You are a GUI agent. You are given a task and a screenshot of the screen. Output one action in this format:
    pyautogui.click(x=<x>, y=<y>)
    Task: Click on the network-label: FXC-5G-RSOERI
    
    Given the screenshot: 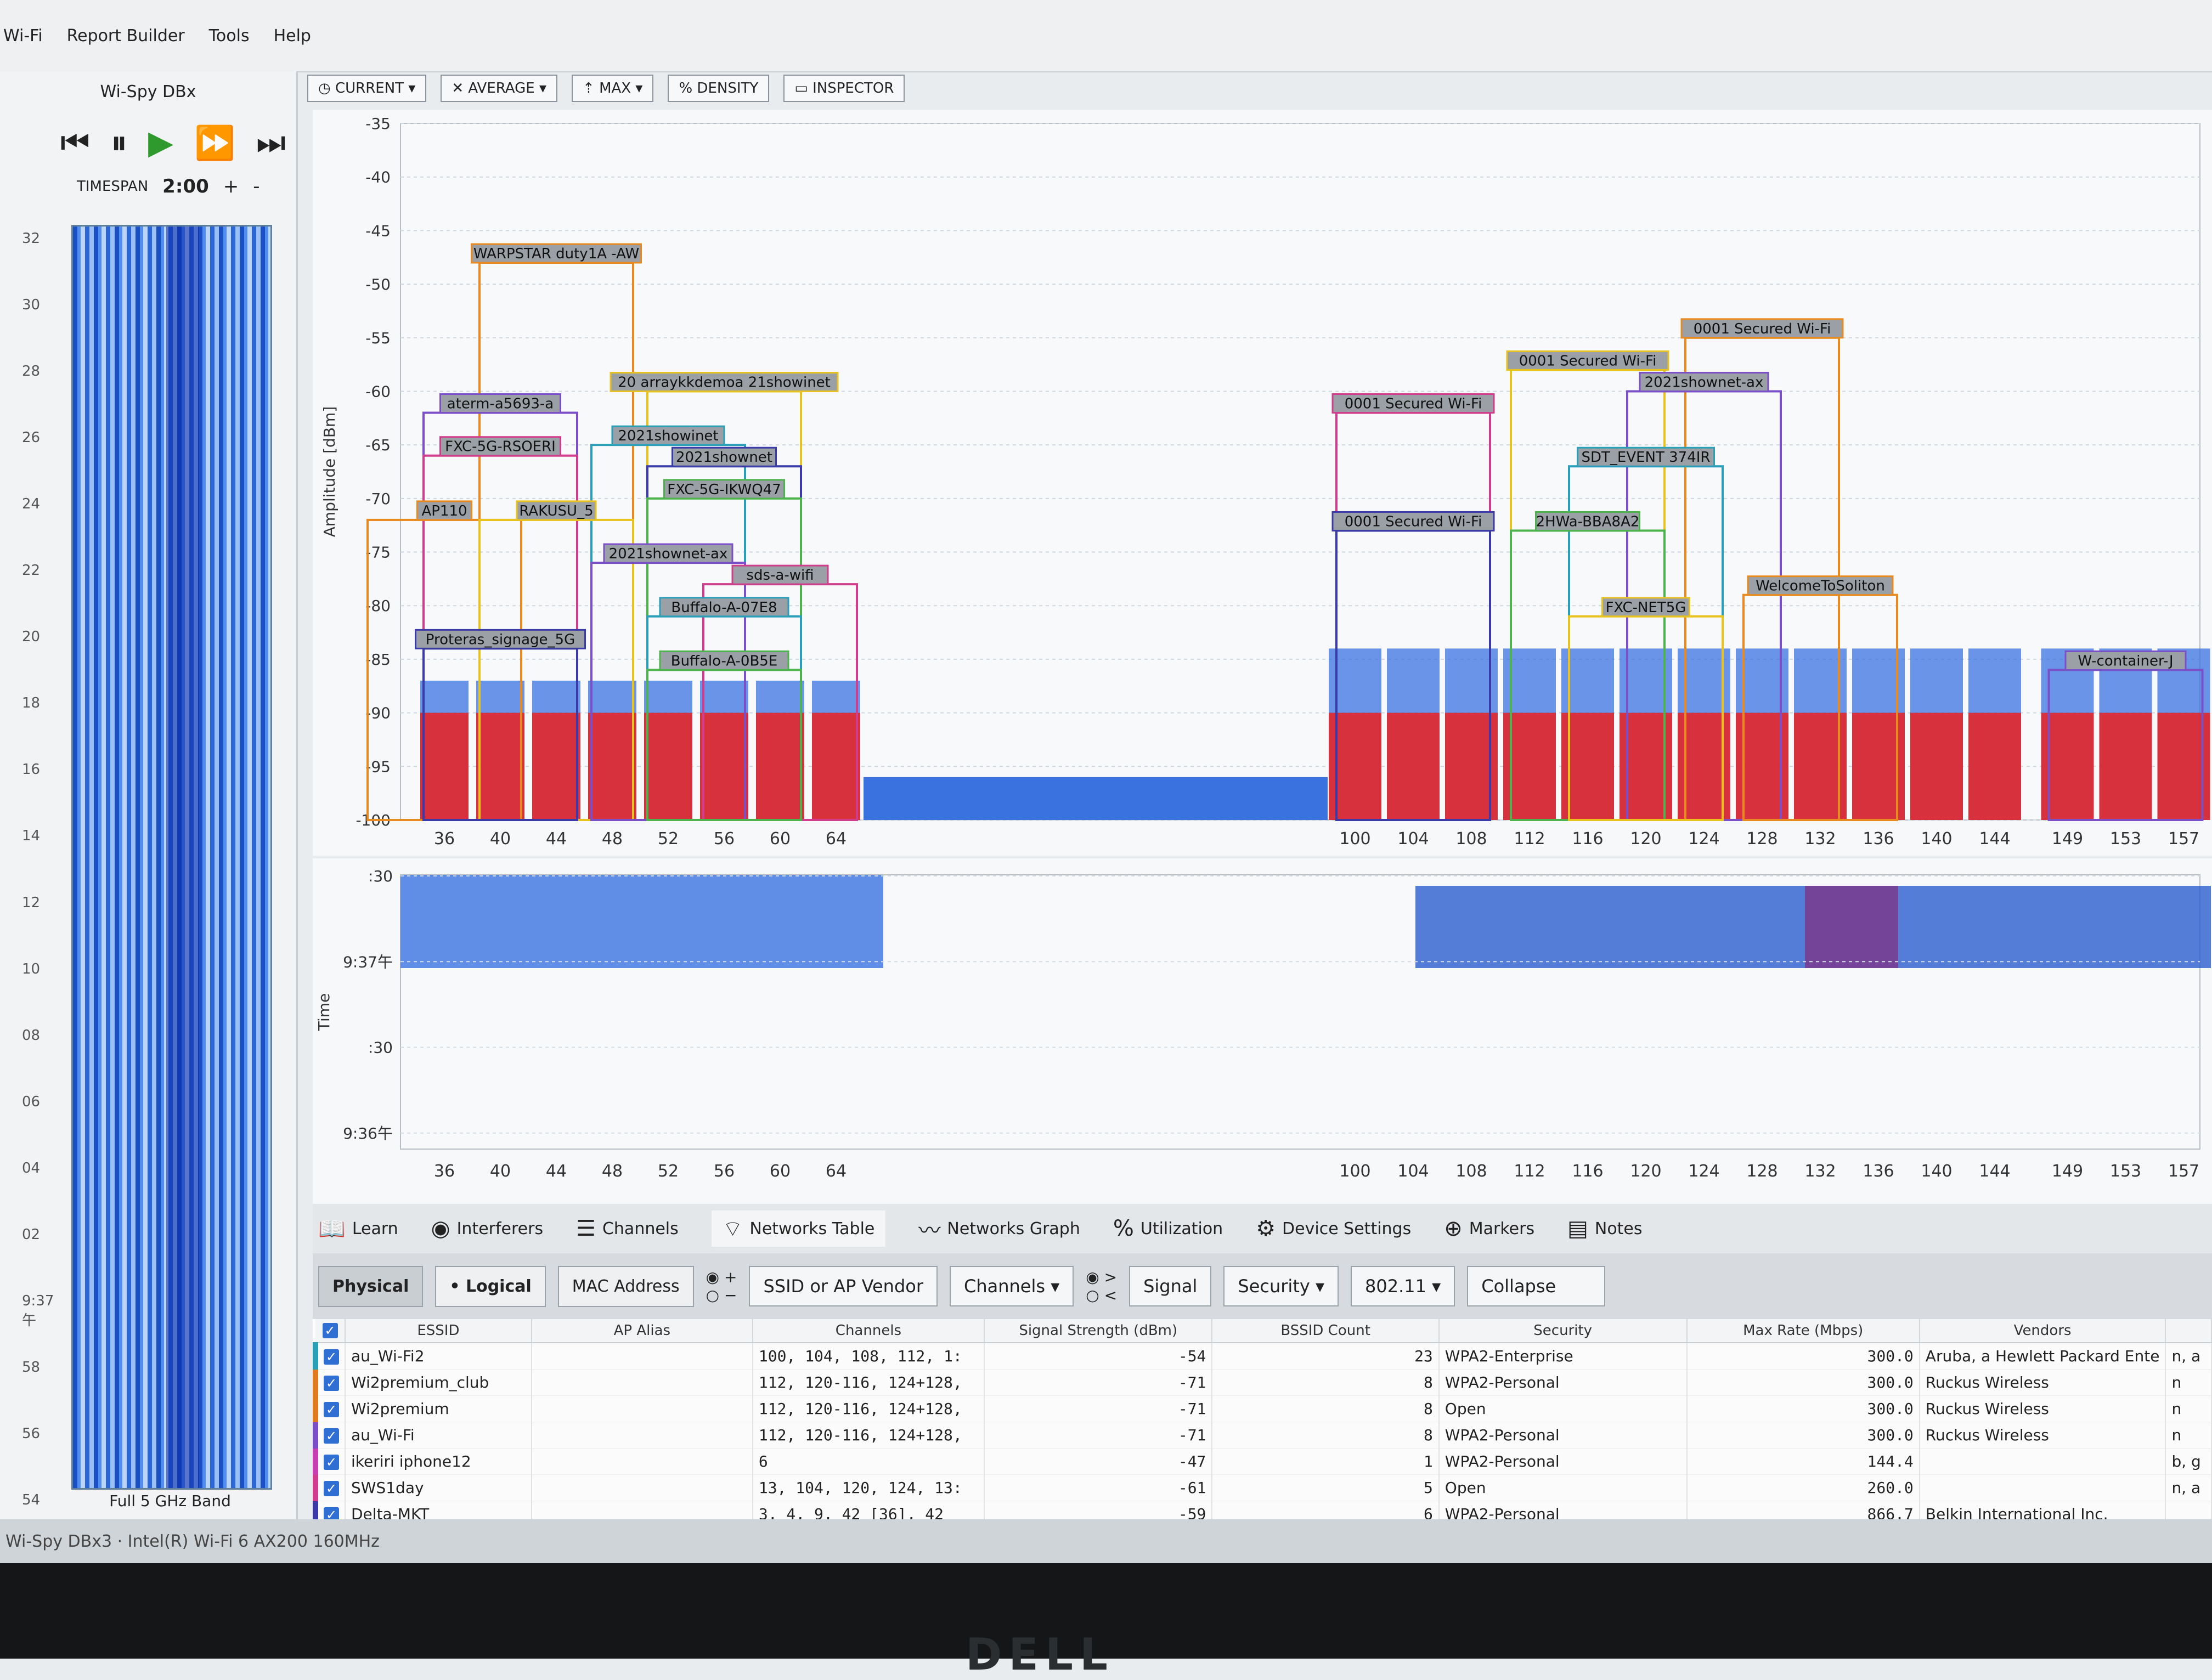 What is the action you would take?
    pyautogui.click(x=501, y=447)
    